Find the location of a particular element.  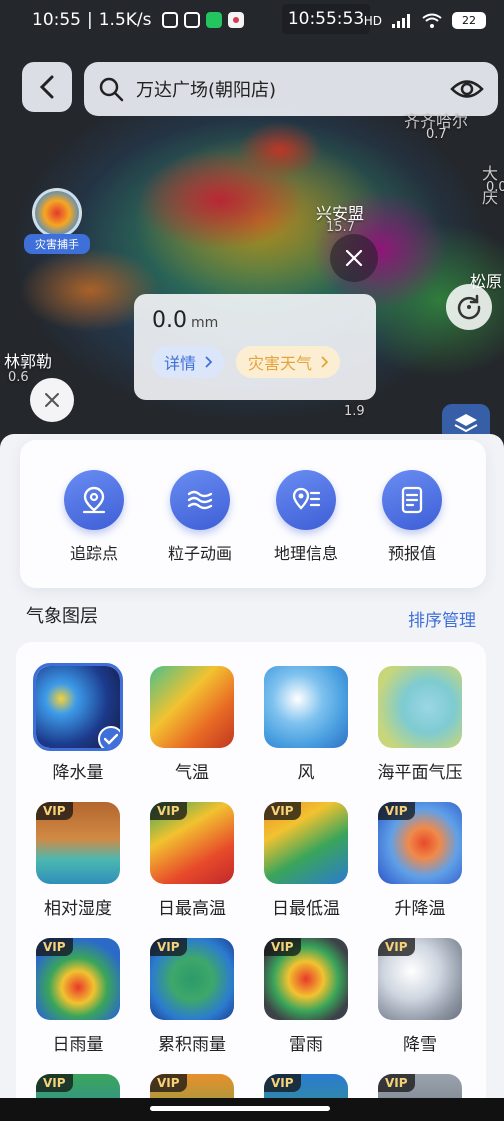

signal-icon is located at coordinates (401, 20).